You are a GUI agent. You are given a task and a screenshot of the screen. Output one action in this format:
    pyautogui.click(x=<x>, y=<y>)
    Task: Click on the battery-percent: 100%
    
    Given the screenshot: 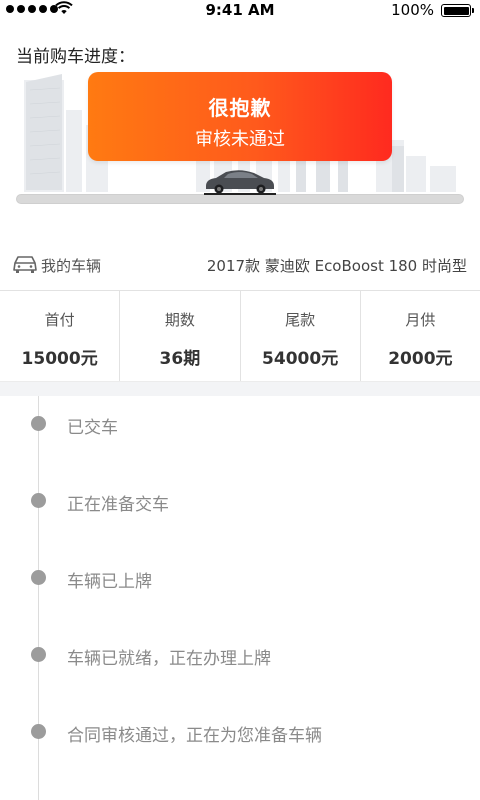 What is the action you would take?
    pyautogui.click(x=412, y=10)
    